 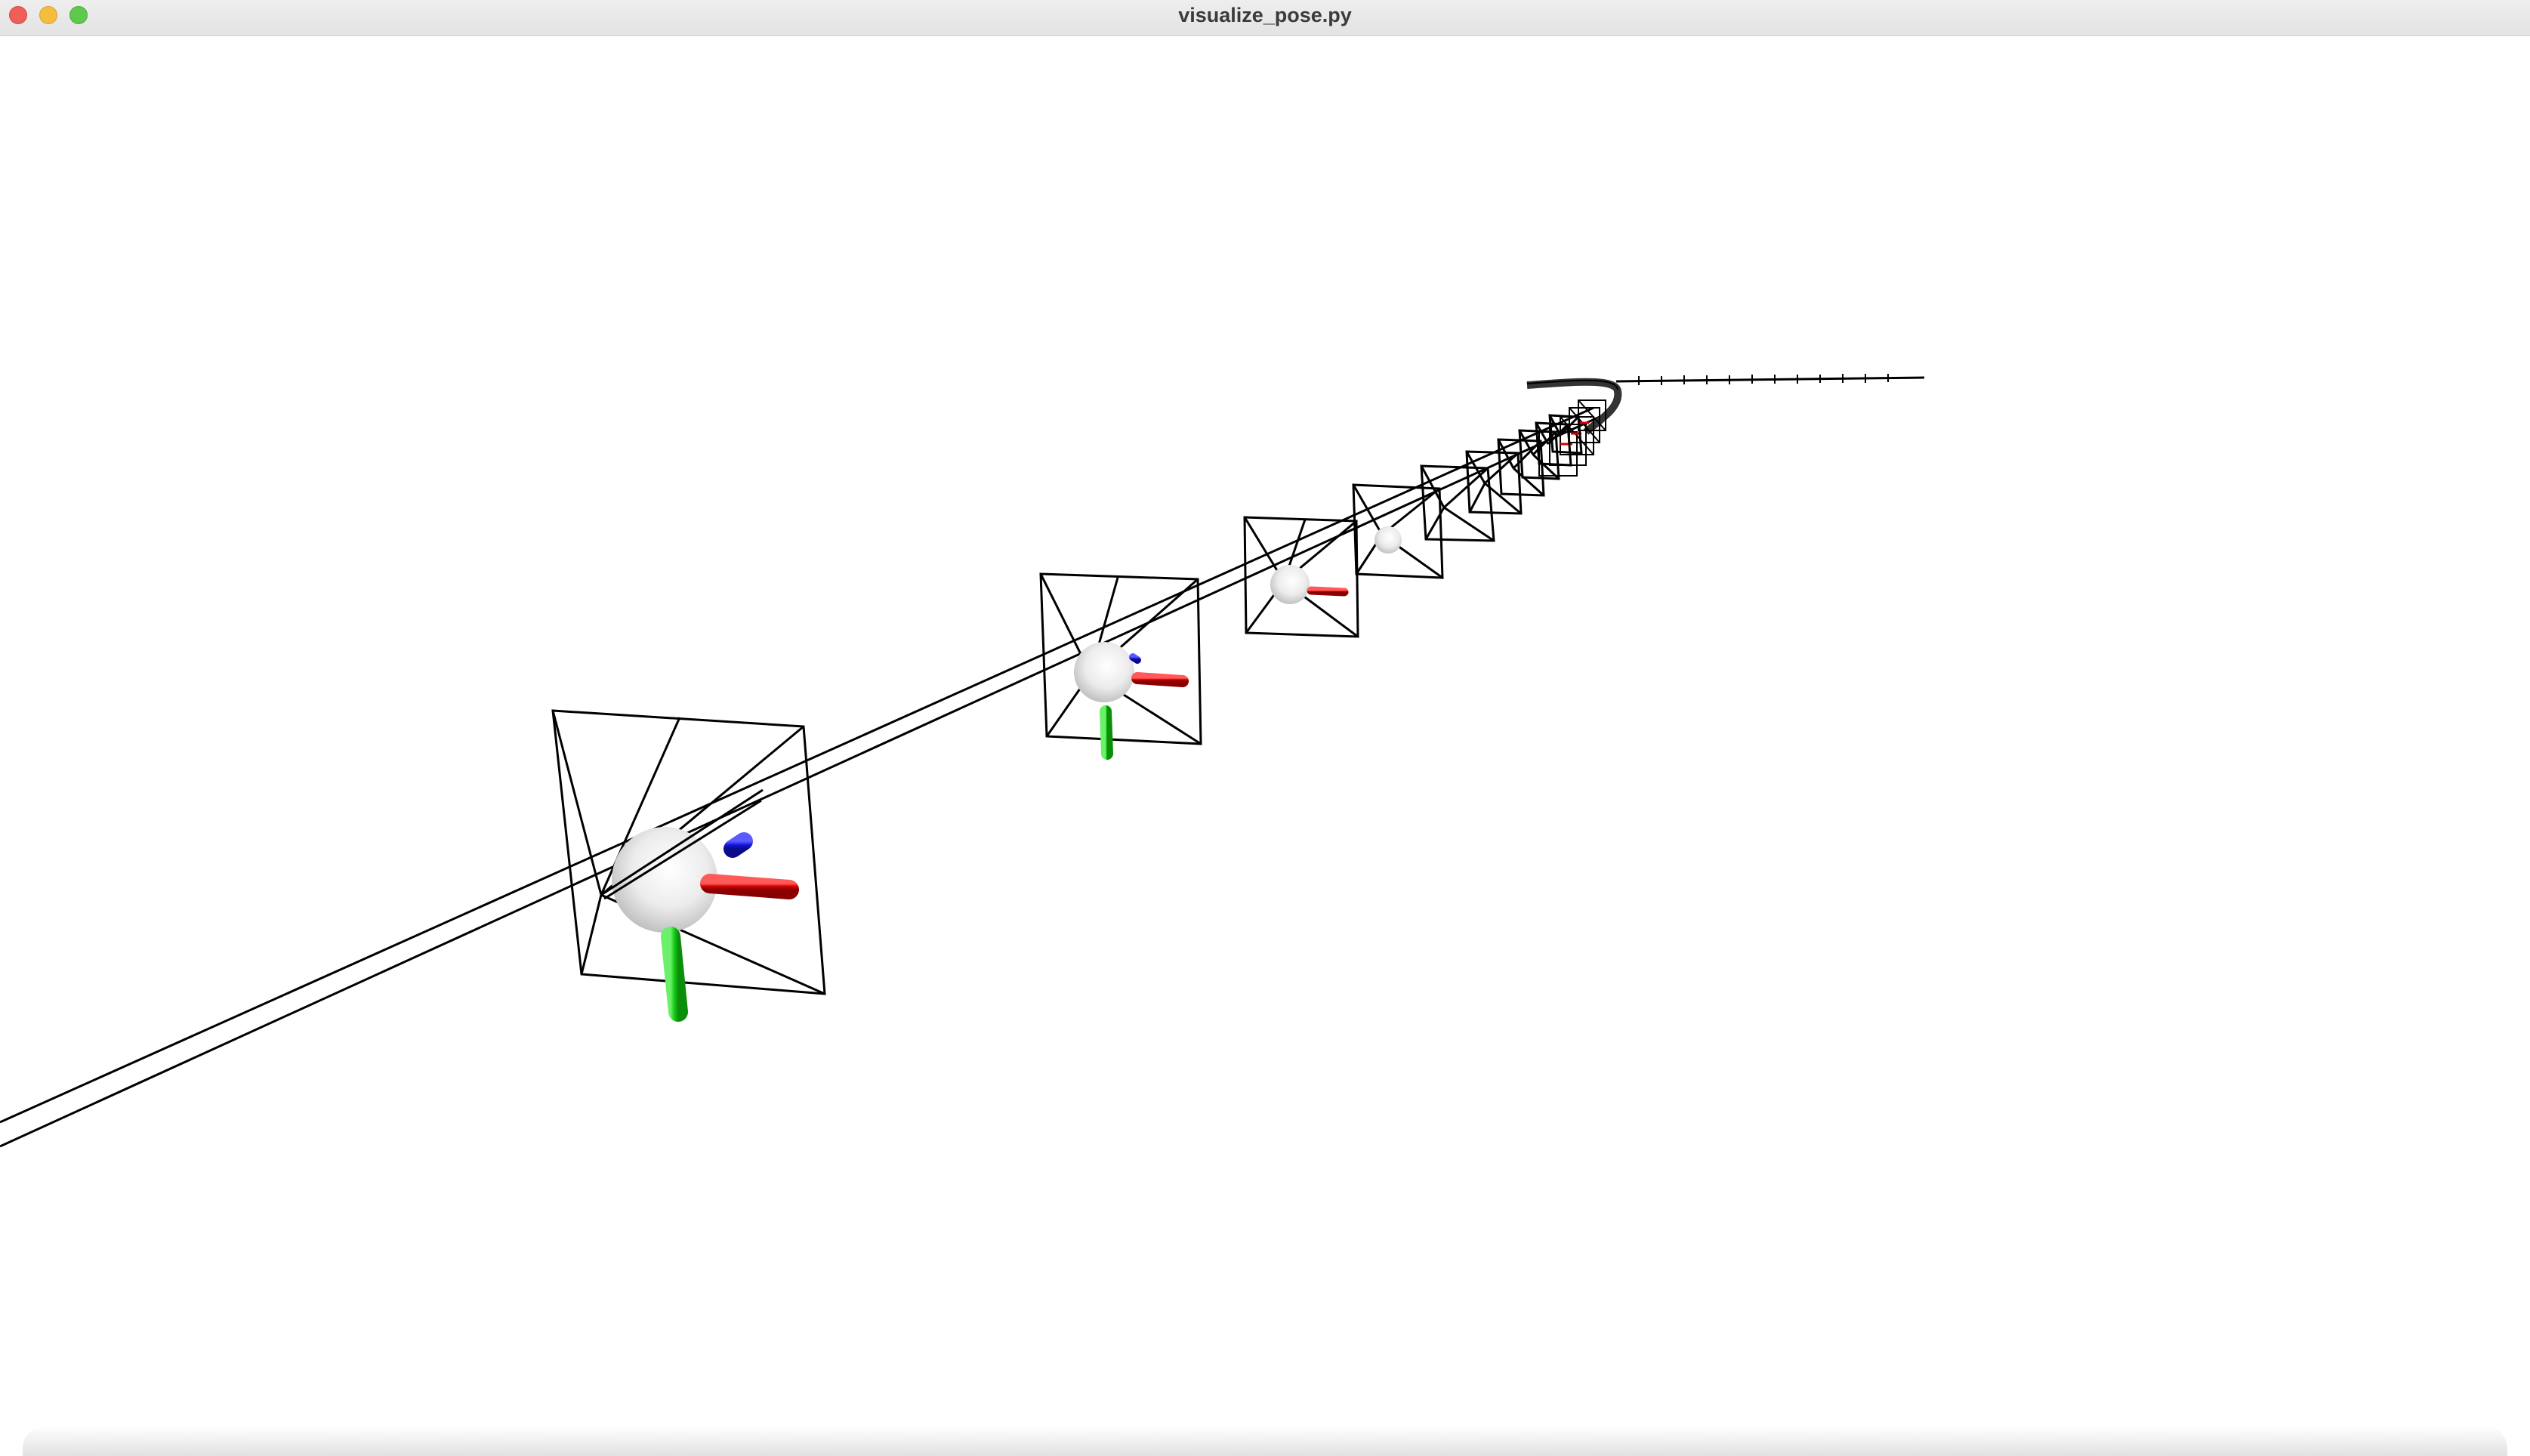 I want to click on window-title: visualize_pose.py, so click(x=1265, y=15).